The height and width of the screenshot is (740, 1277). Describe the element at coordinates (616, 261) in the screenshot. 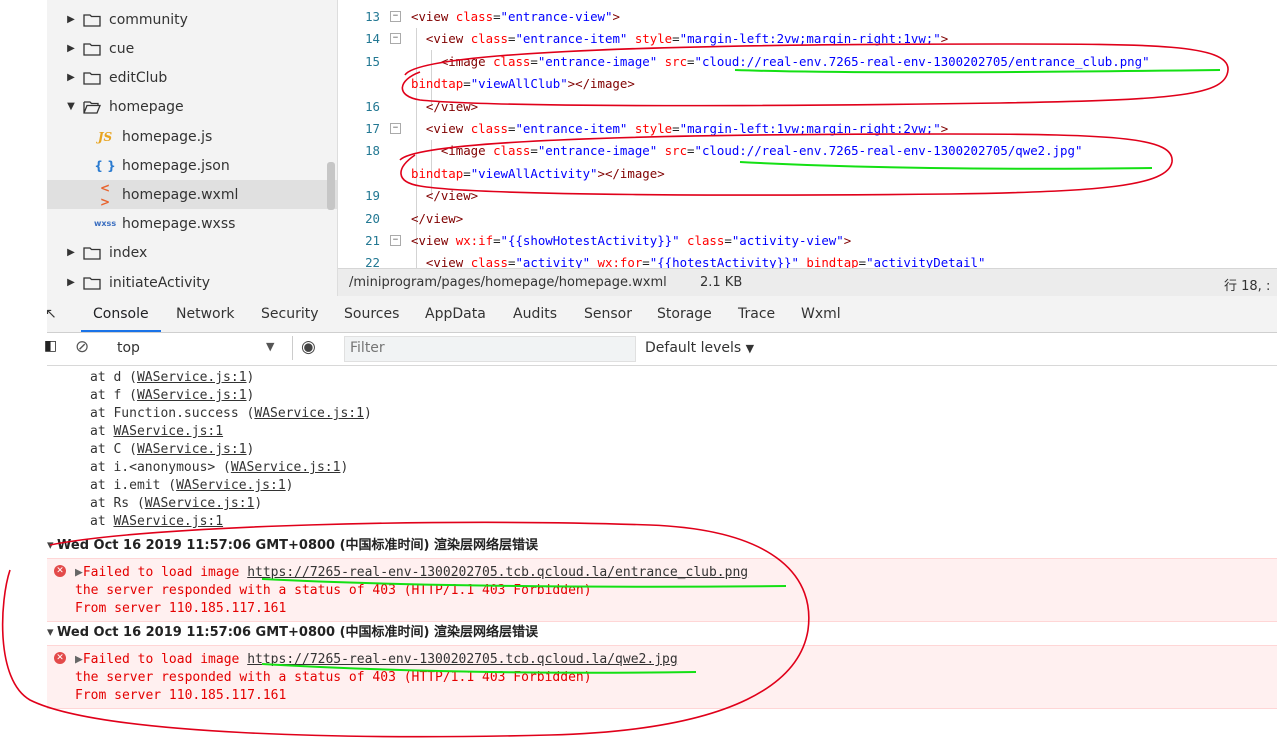

I see `code-token: wx:for` at that location.